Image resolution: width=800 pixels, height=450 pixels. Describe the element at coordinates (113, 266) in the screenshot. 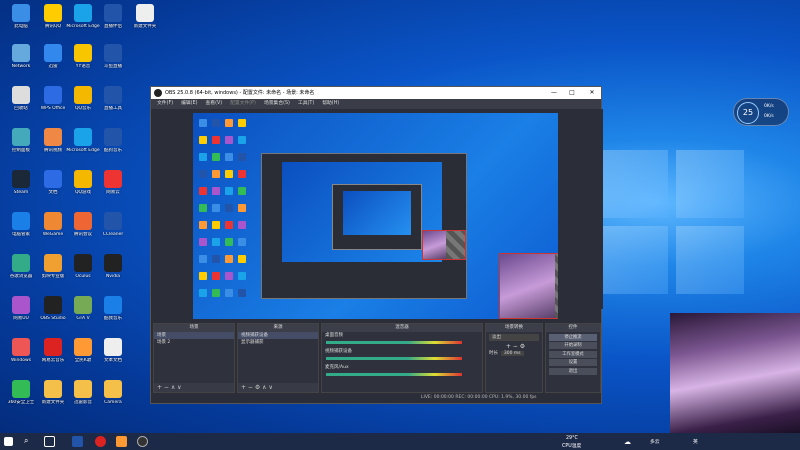

I see `desktop-icon: Nvidia` at that location.